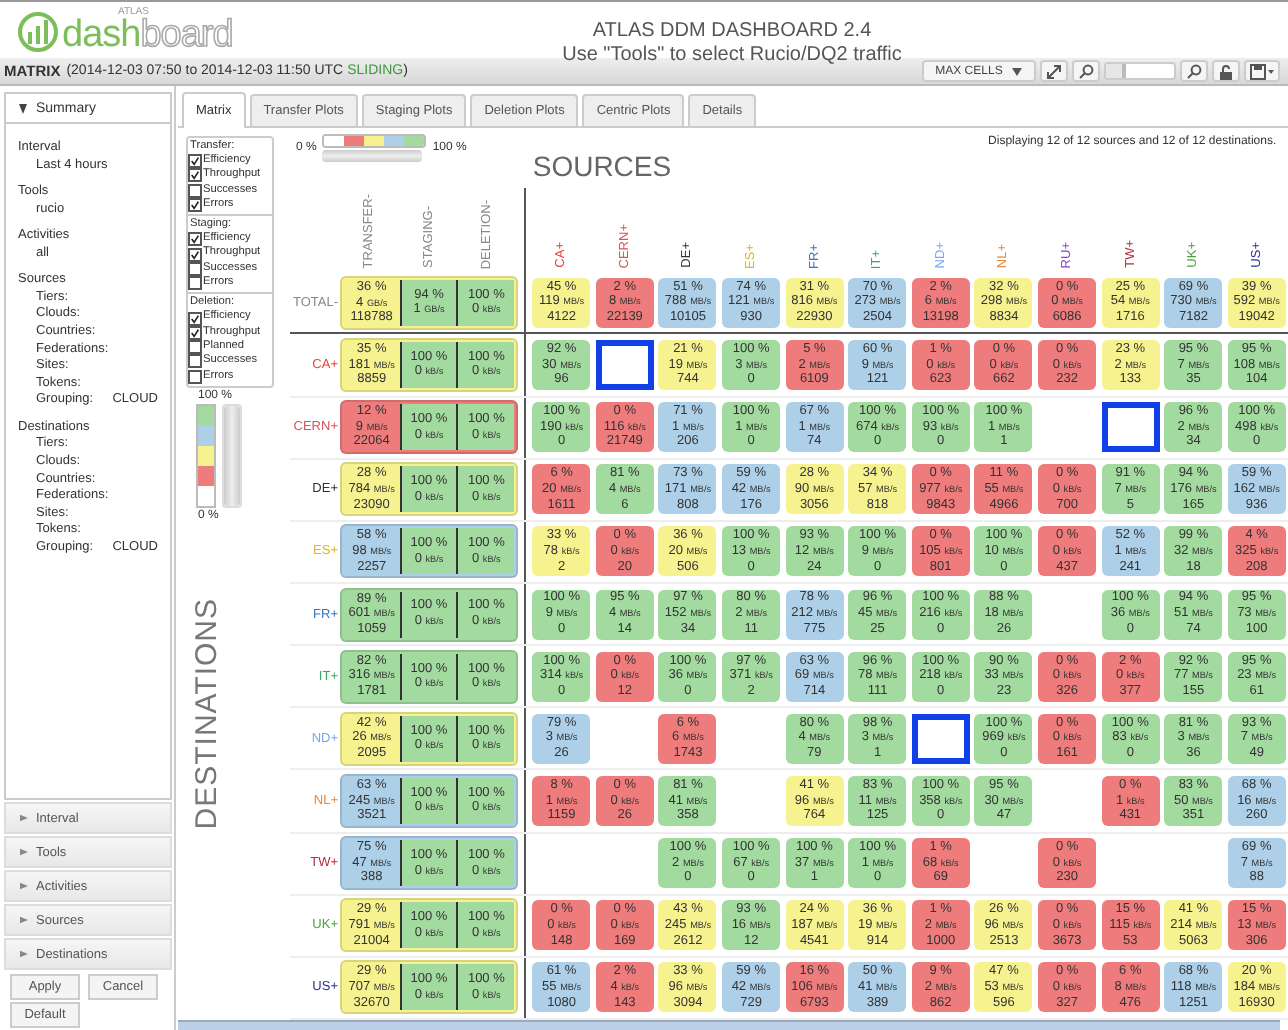 Image resolution: width=1288 pixels, height=1030 pixels. Describe the element at coordinates (602, 166) in the screenshot. I see `axis-title: SOURCES` at that location.